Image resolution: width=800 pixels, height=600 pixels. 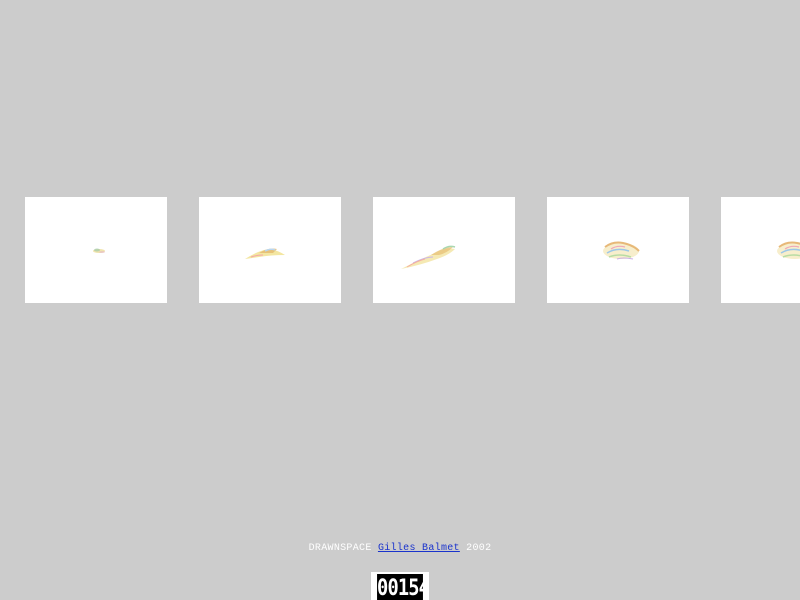 What do you see at coordinates (340, 548) in the screenshot?
I see `credit-prefix: DRAWNSPACE` at bounding box center [340, 548].